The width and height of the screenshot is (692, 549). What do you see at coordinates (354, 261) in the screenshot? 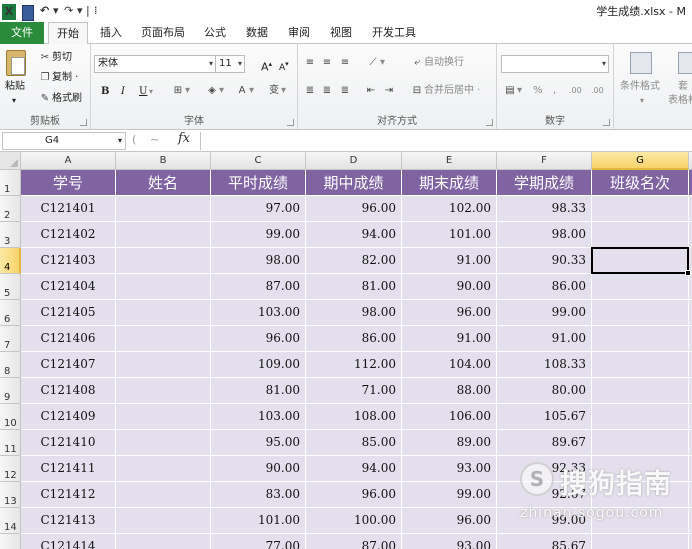
I see `cell-d4: 82.00` at bounding box center [354, 261].